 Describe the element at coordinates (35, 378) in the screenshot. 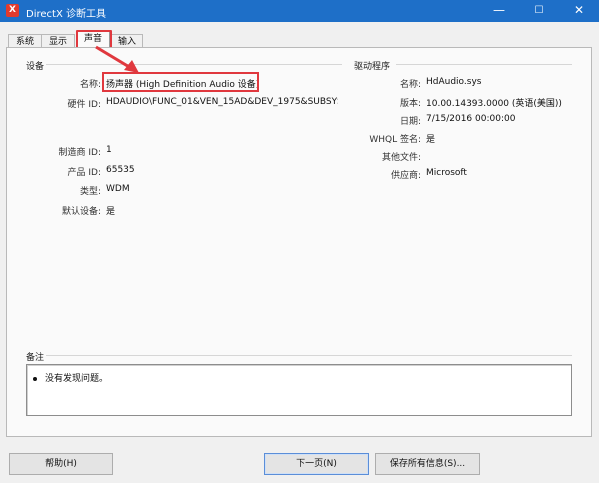

I see `bullet-icon` at that location.